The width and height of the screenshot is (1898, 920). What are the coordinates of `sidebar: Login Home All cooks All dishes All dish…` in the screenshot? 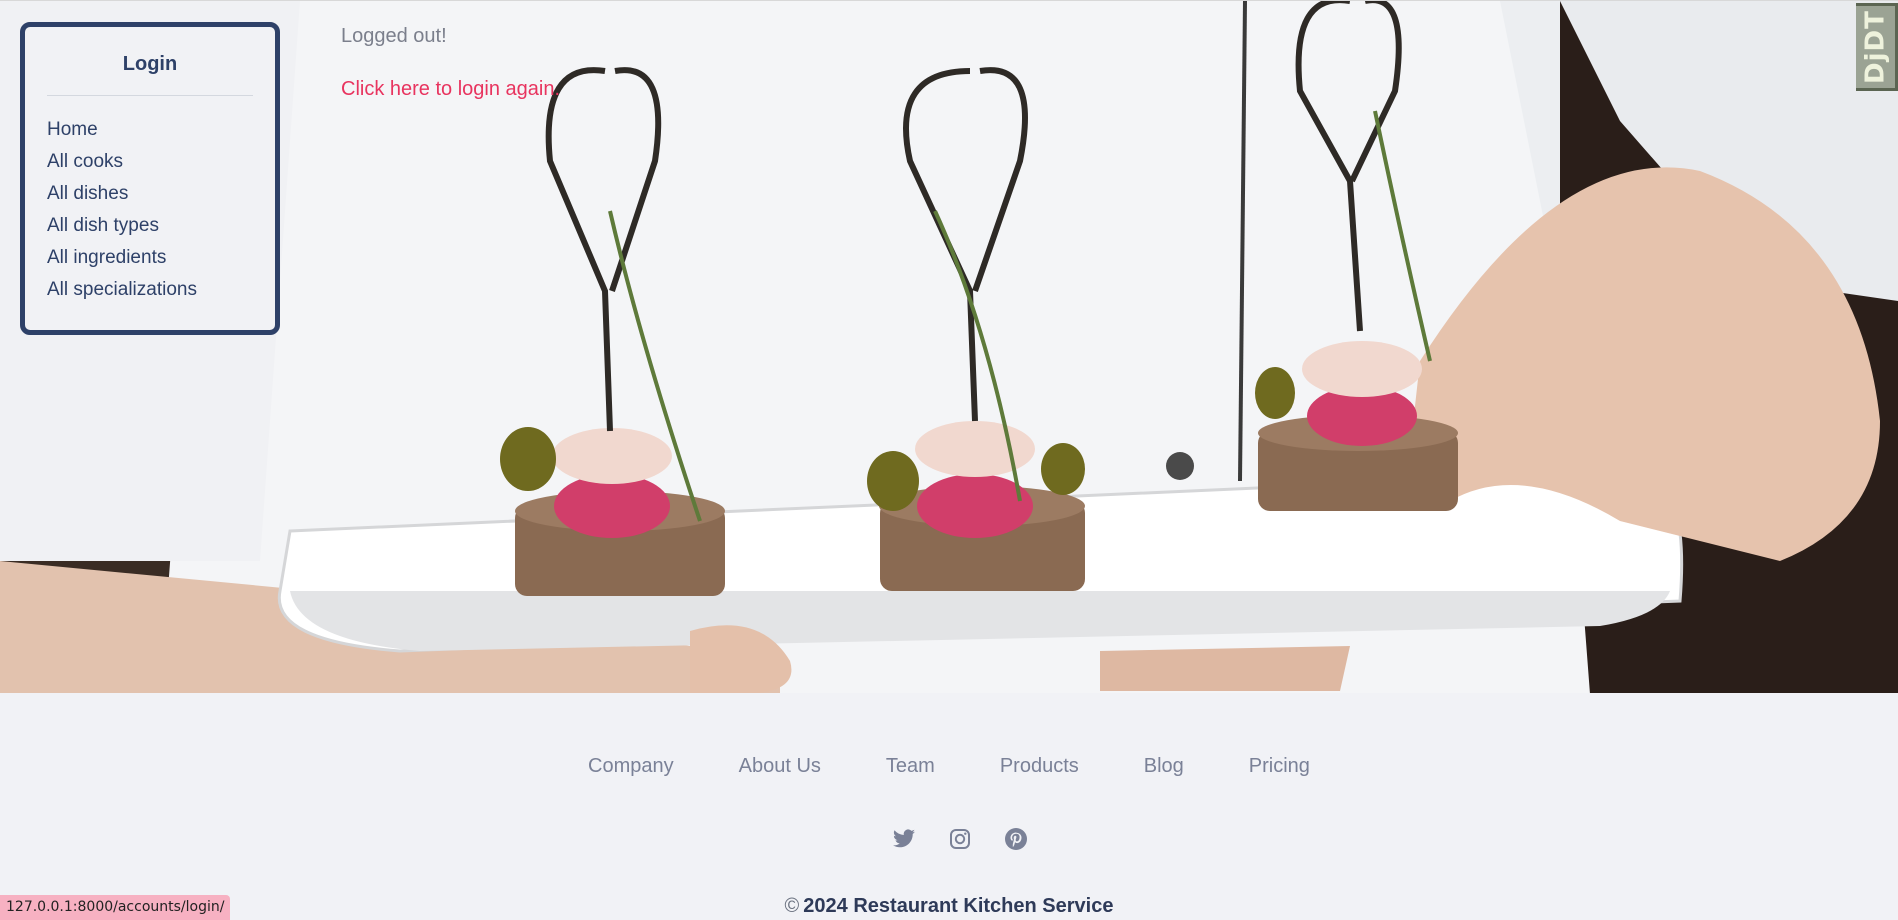 It's located at (150, 178).